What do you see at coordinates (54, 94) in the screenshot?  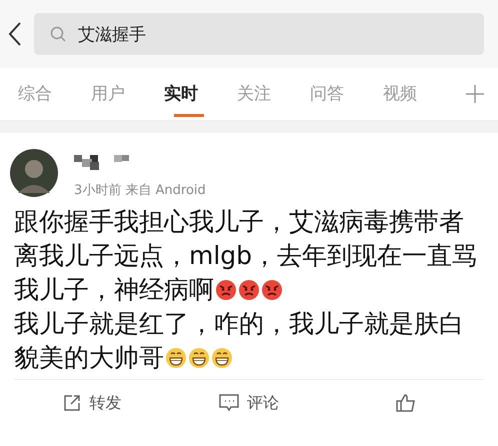 I see `tab: 综合` at bounding box center [54, 94].